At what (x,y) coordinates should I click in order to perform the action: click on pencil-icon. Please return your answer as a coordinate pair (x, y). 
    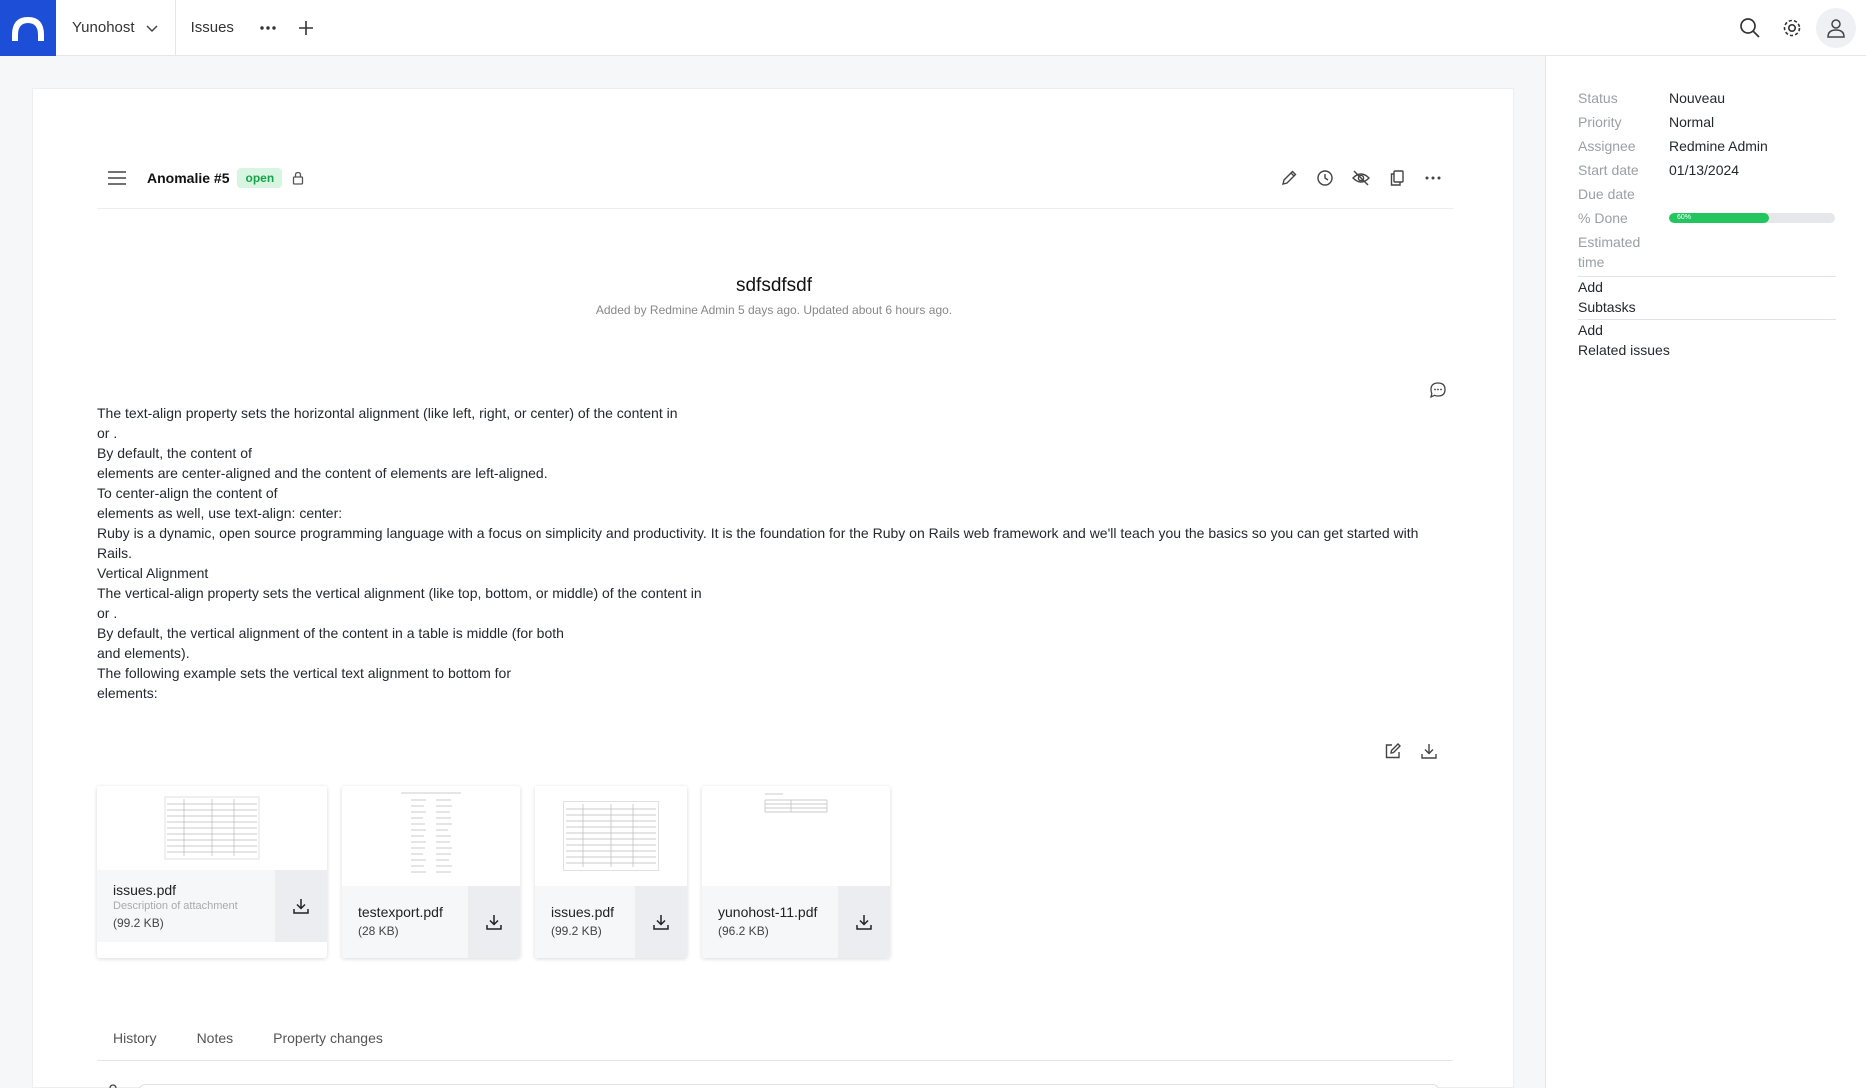
    Looking at the image, I should click on (1289, 177).